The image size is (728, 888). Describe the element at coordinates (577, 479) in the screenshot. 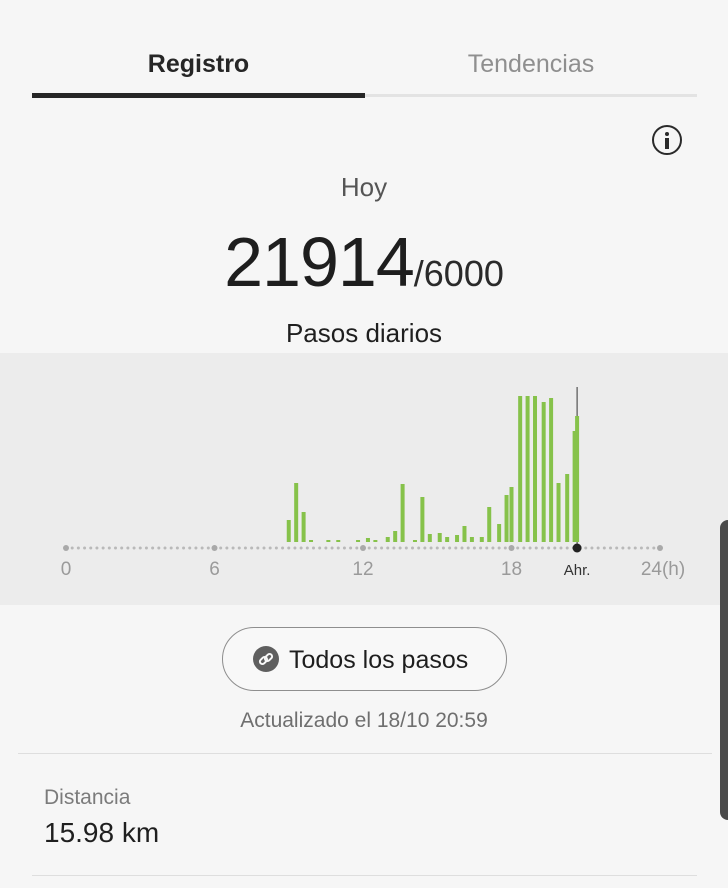

I see `chart-bar-current` at that location.